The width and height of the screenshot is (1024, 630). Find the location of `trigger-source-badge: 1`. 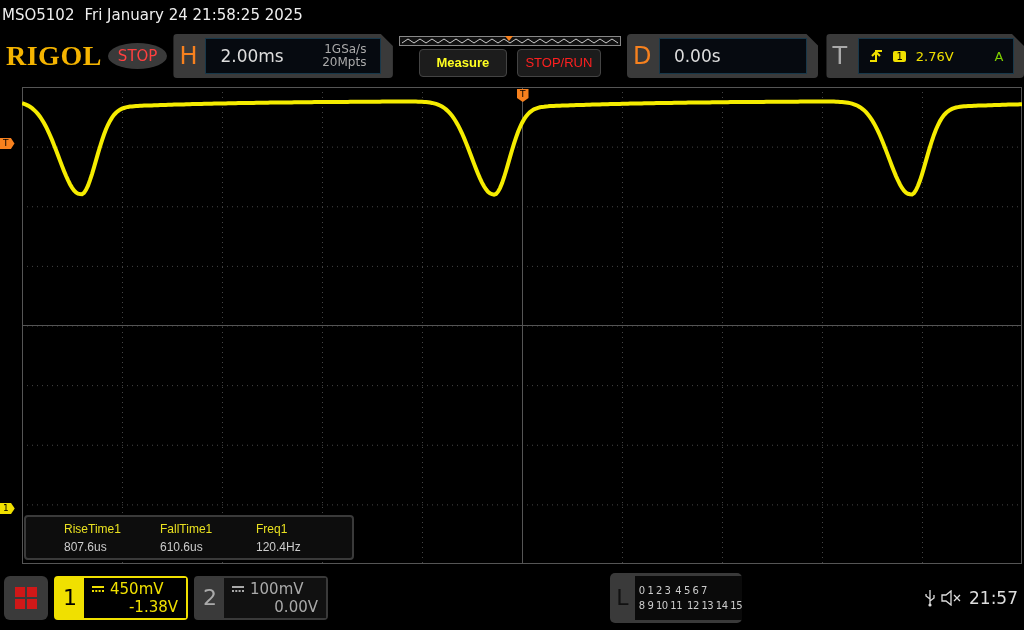

trigger-source-badge: 1 is located at coordinates (899, 56).